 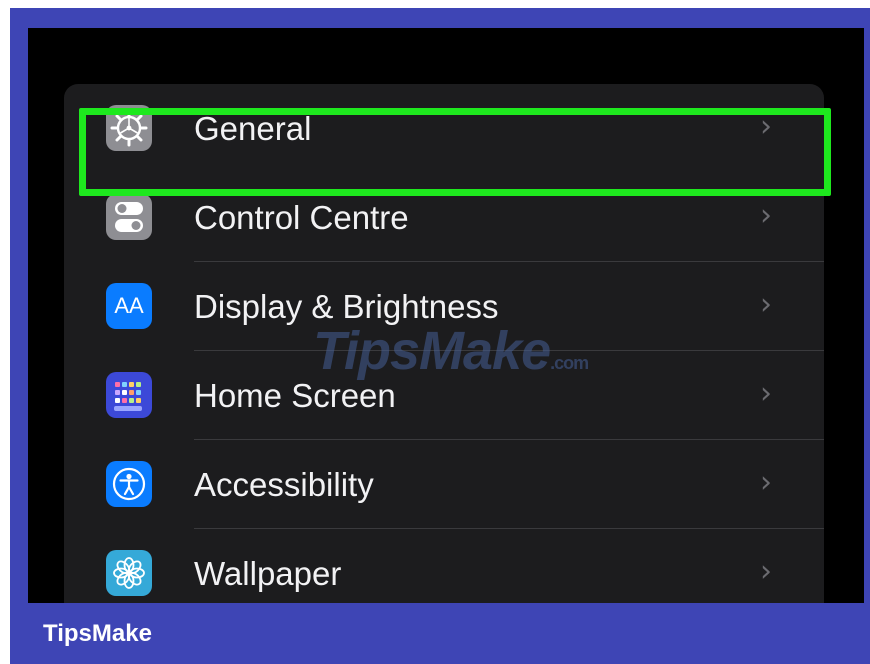 I want to click on text-size-glyph: AA, so click(x=129, y=305).